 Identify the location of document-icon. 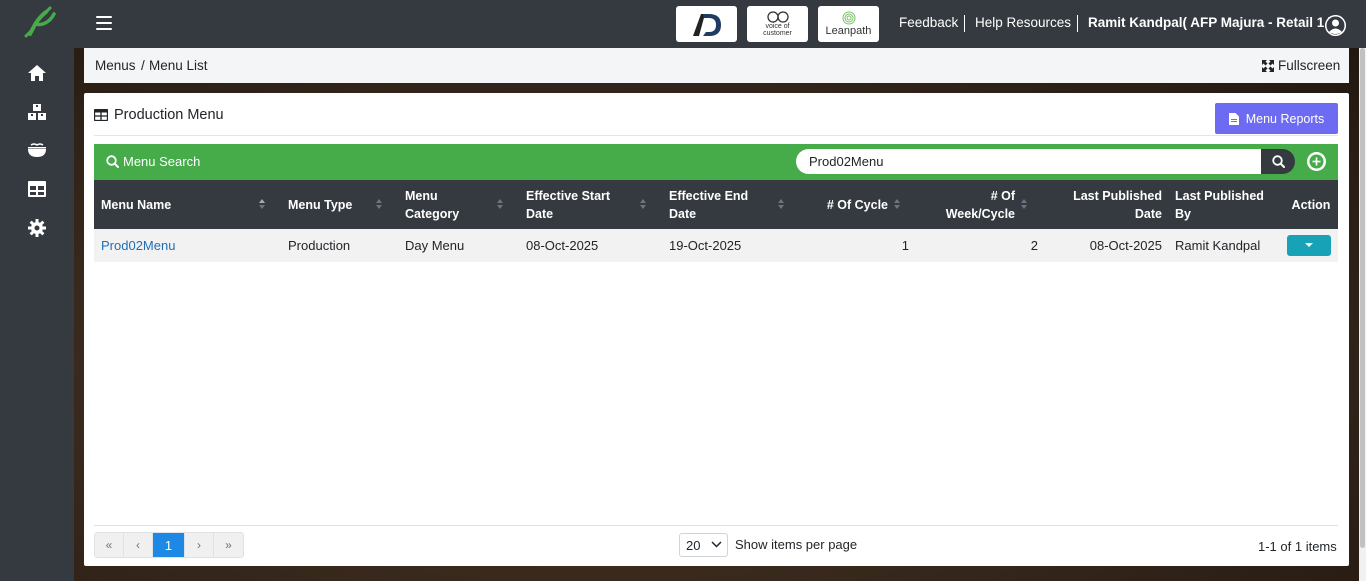
(1233, 118).